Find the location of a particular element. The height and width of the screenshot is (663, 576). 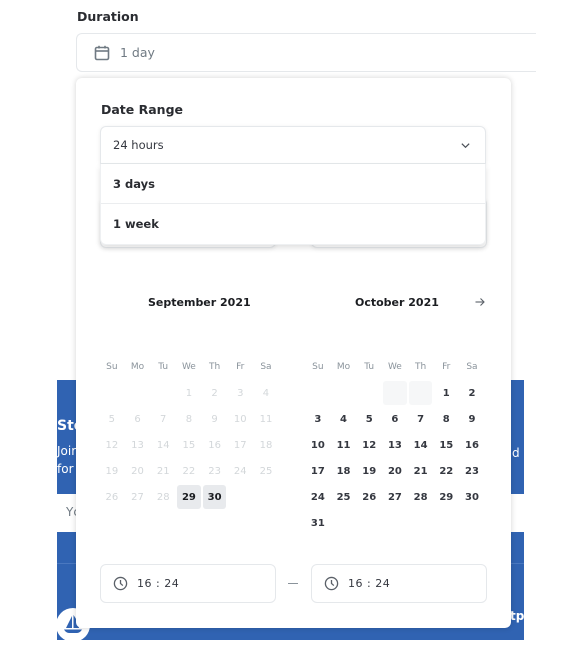

calendar-day: 22 is located at coordinates (446, 471).